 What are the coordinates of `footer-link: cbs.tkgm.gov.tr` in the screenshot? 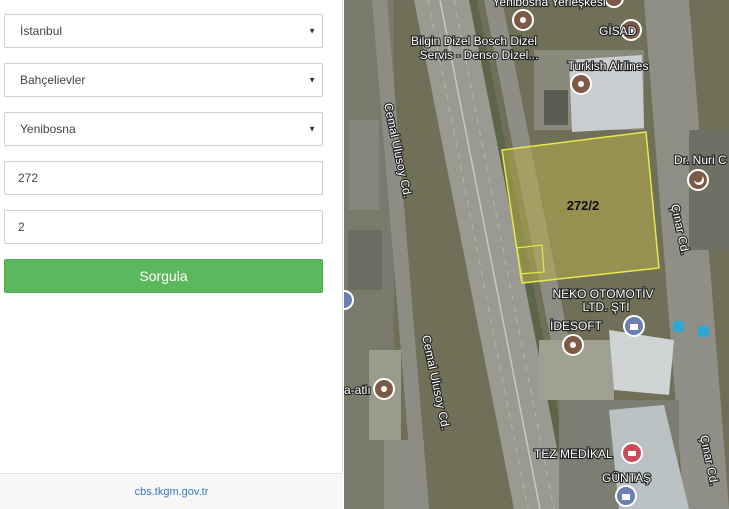 It's located at (172, 492).